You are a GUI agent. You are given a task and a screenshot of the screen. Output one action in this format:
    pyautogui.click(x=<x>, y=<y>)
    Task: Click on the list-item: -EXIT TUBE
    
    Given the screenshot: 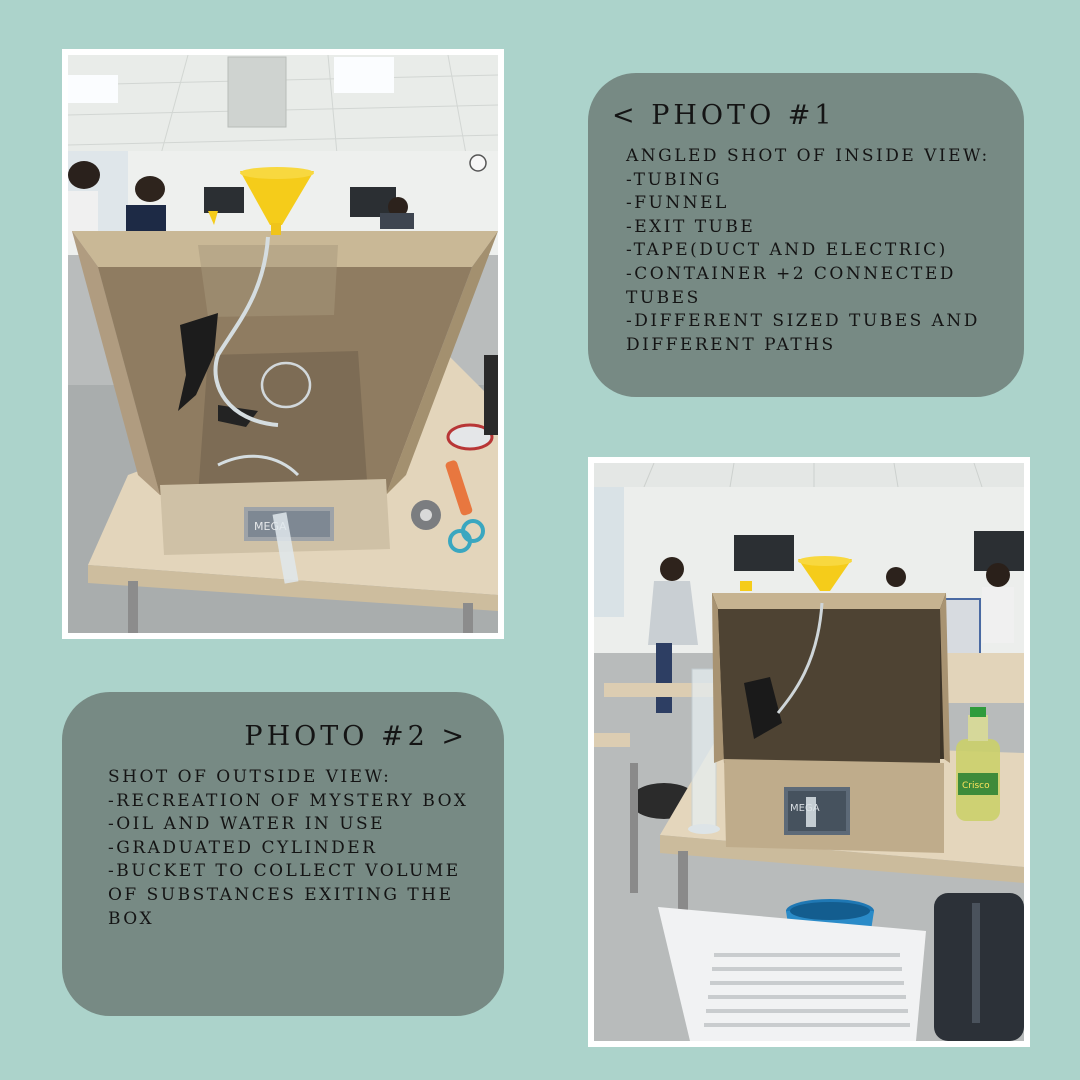 What is the action you would take?
    pyautogui.click(x=691, y=226)
    